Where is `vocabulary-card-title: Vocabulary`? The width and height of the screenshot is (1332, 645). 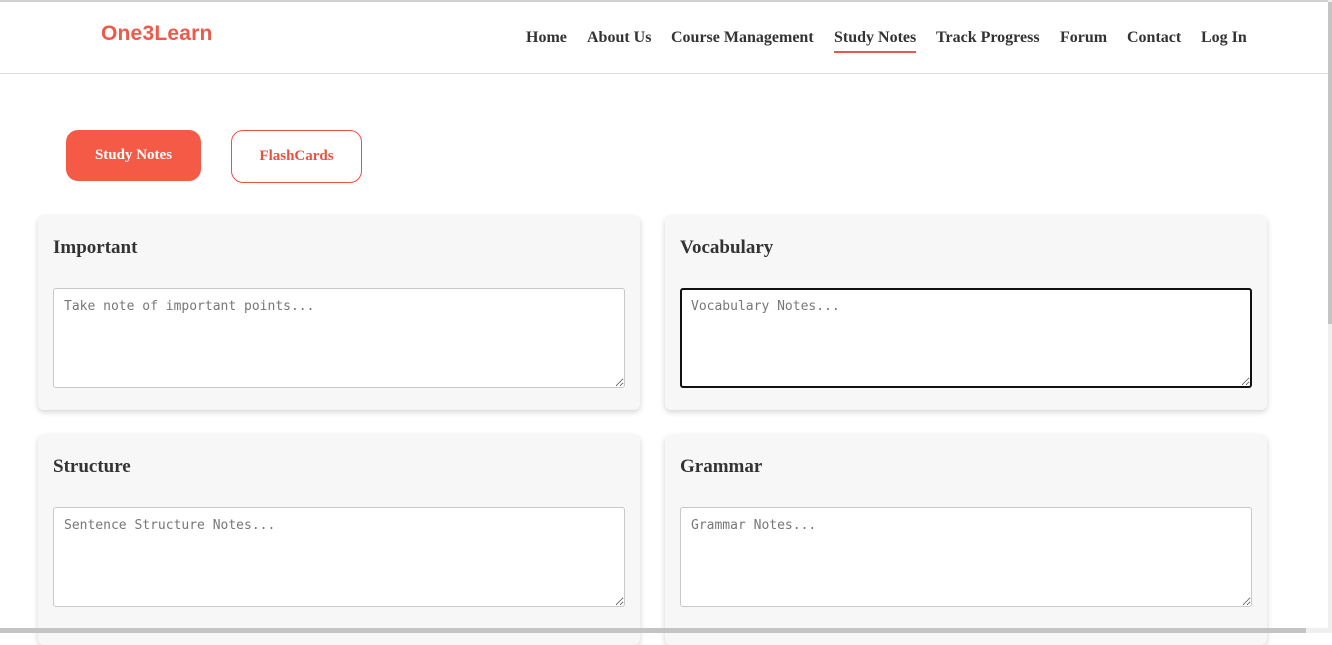 vocabulary-card-title: Vocabulary is located at coordinates (727, 247).